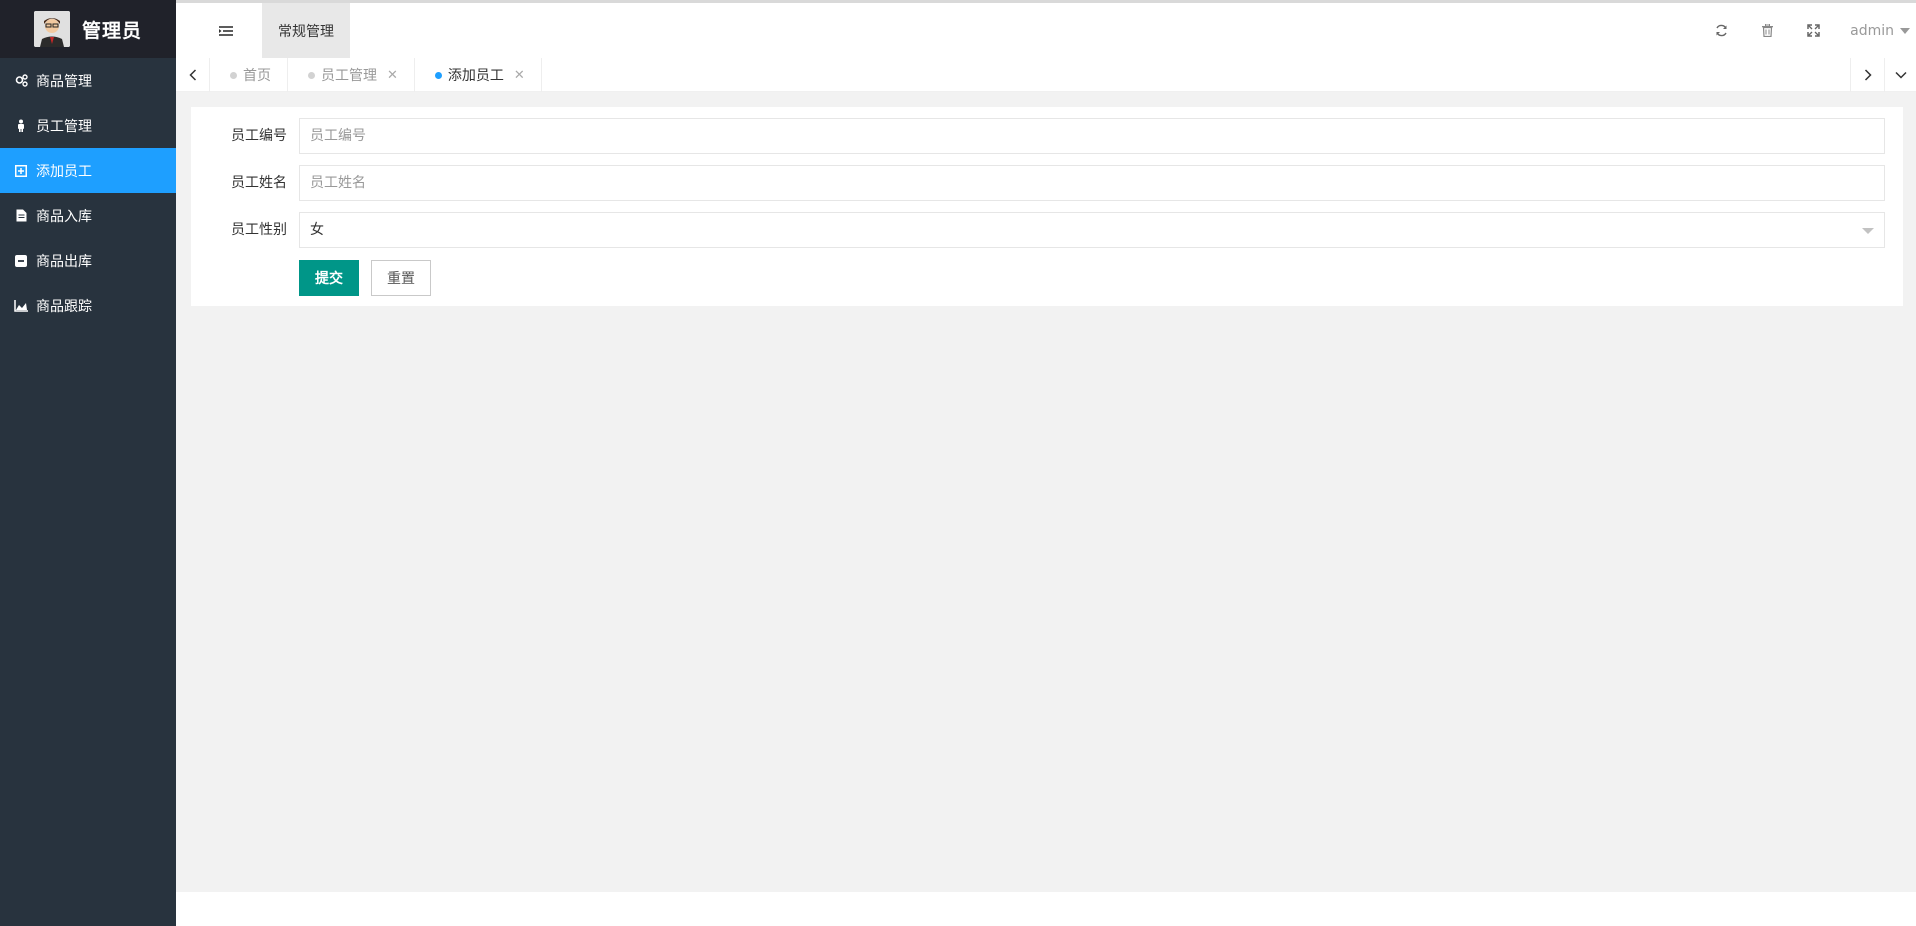 The image size is (1916, 926). What do you see at coordinates (21, 306) in the screenshot?
I see `area-chart-icon` at bounding box center [21, 306].